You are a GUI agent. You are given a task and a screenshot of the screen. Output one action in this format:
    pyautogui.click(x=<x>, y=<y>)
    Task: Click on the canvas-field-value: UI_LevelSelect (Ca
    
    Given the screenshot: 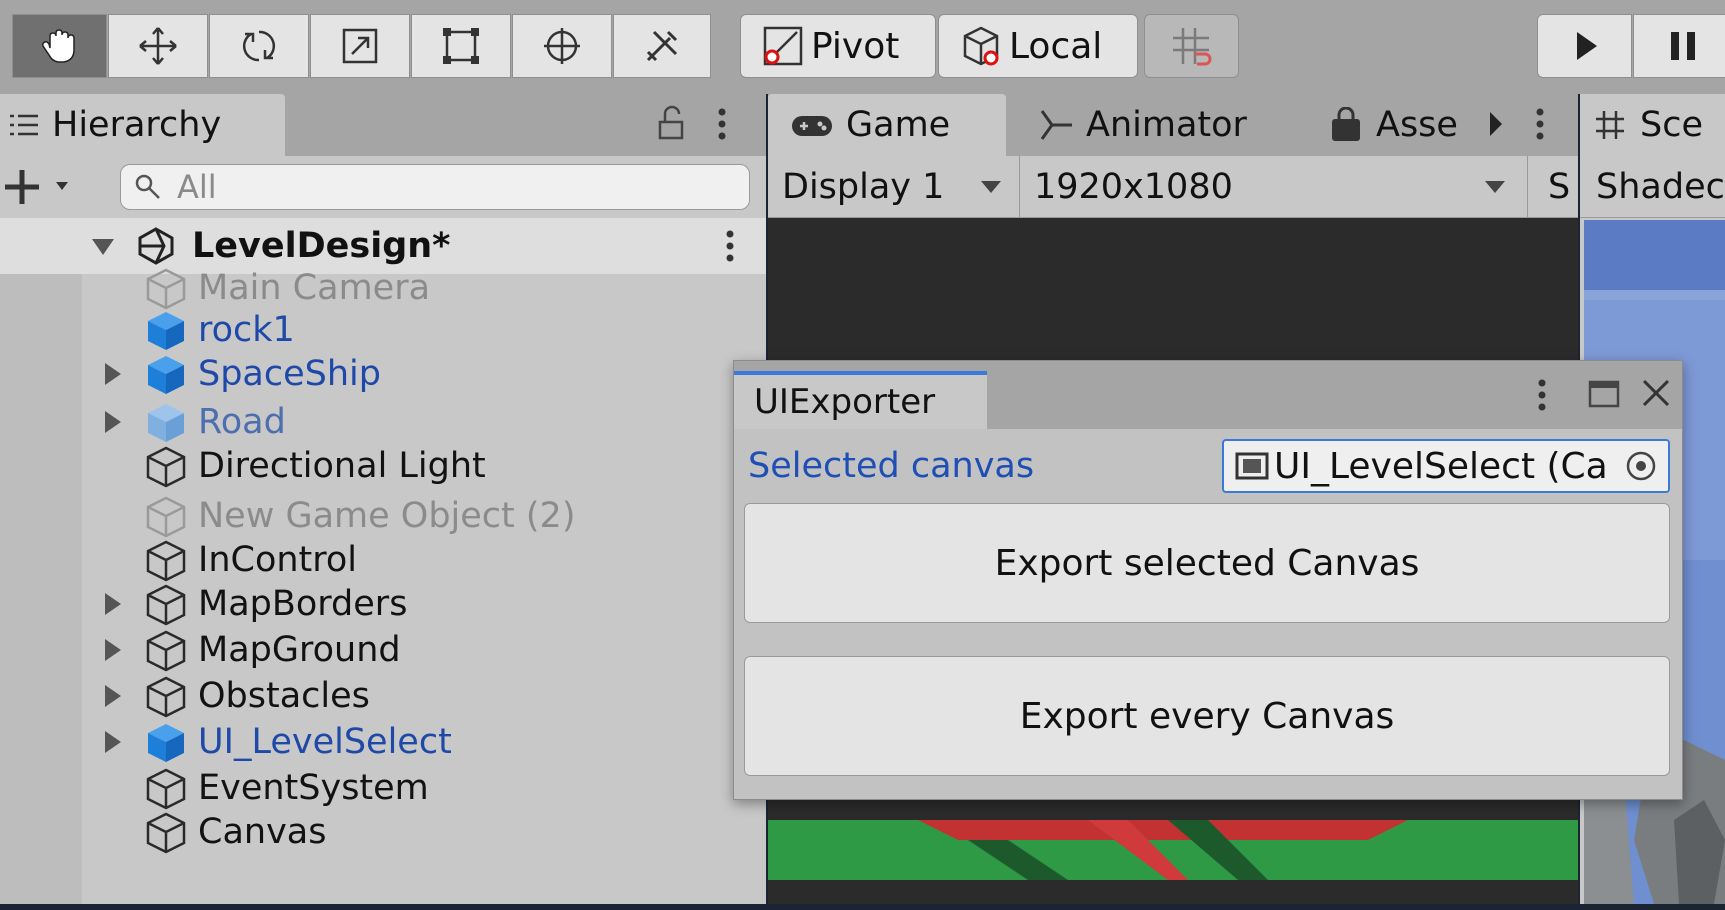 What is the action you would take?
    pyautogui.click(x=1441, y=466)
    